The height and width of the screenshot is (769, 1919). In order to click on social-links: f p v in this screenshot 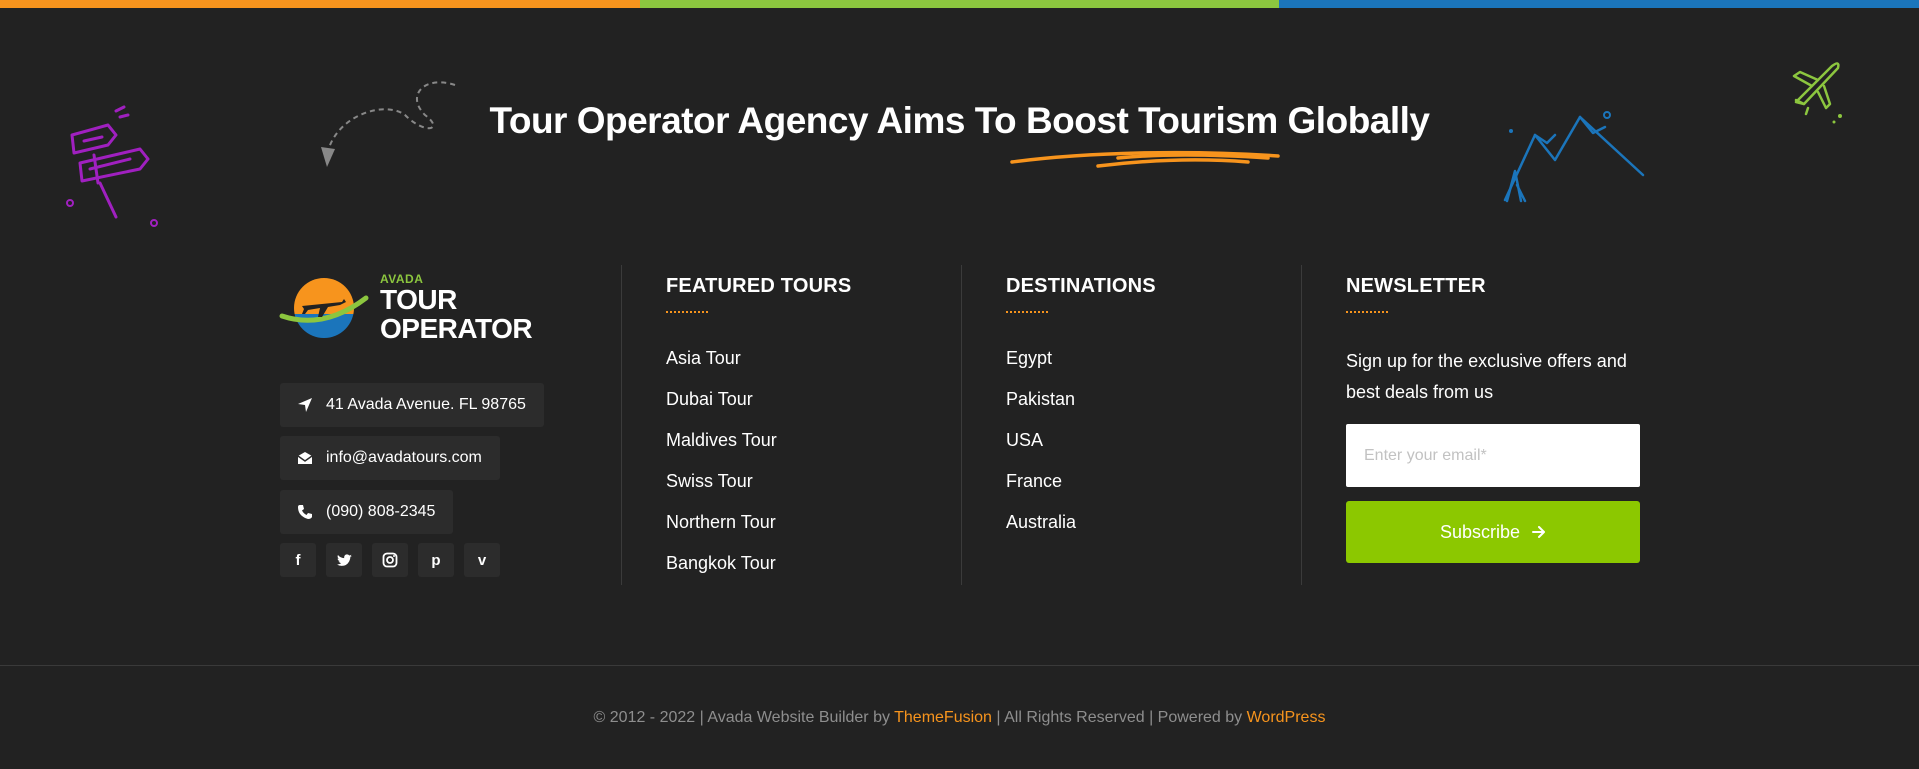, I will do `click(390, 560)`.